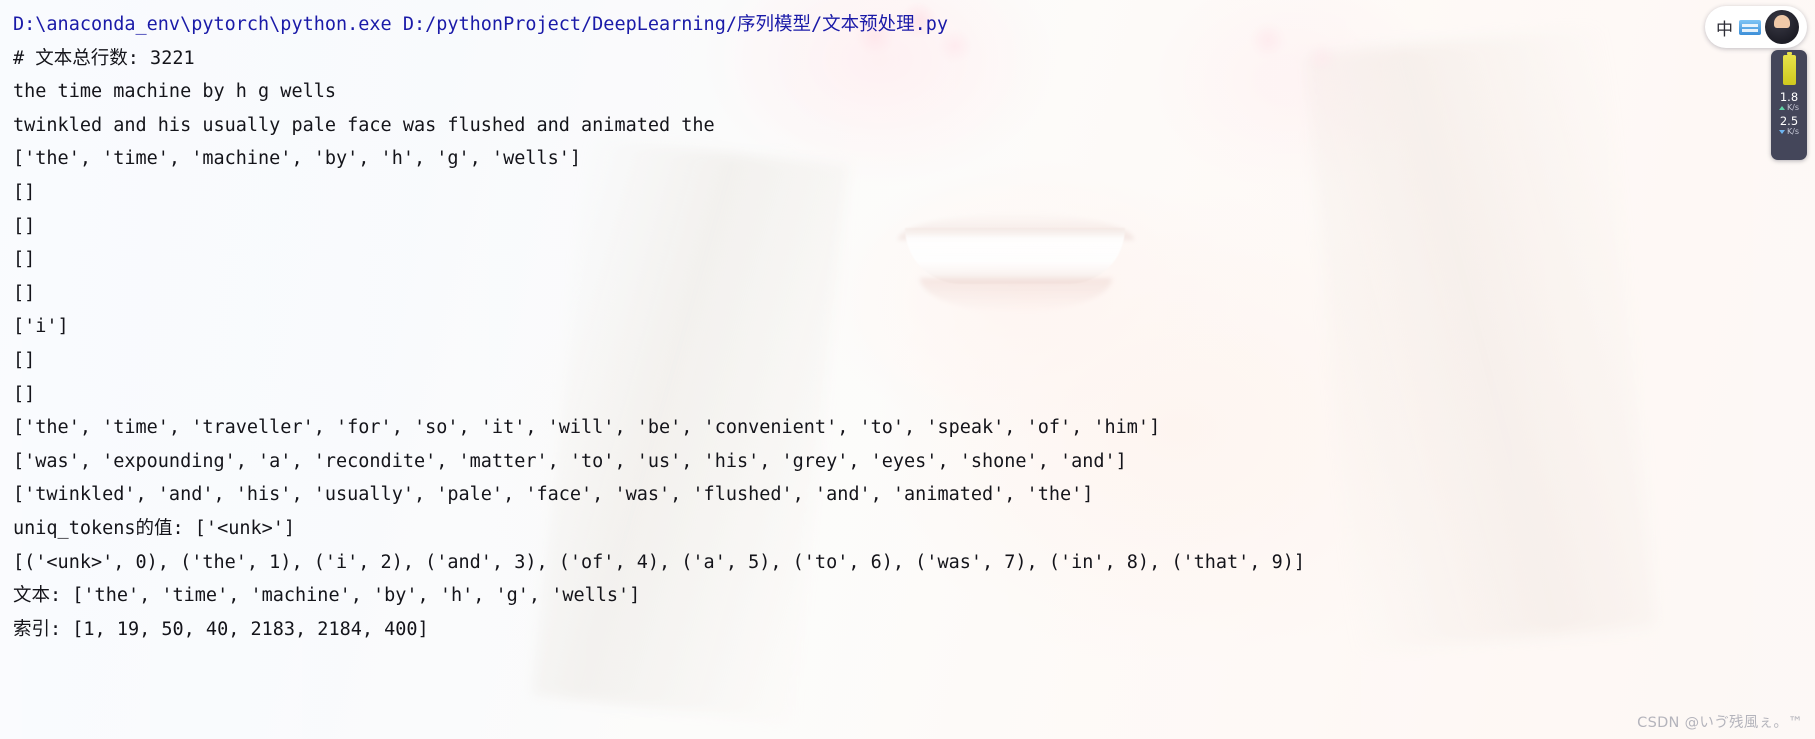  Describe the element at coordinates (221, 629) in the screenshot. I see `console-line-index-label: 索引: [1, 19, 50, 40, 2183, 2184, 400]` at that location.